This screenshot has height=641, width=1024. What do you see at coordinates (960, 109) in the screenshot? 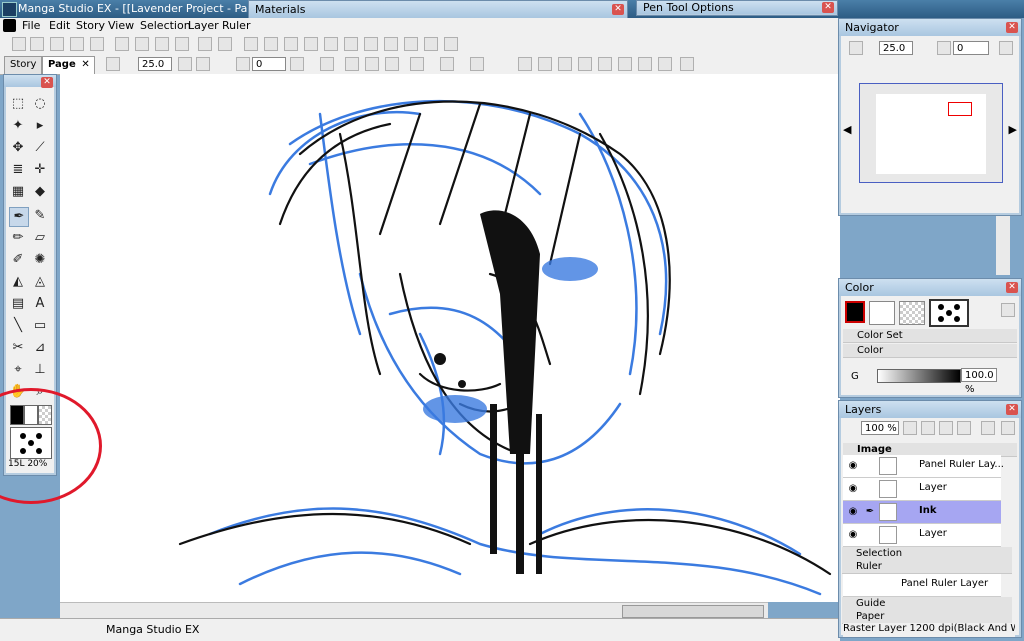
I see `viewport-indicator` at bounding box center [960, 109].